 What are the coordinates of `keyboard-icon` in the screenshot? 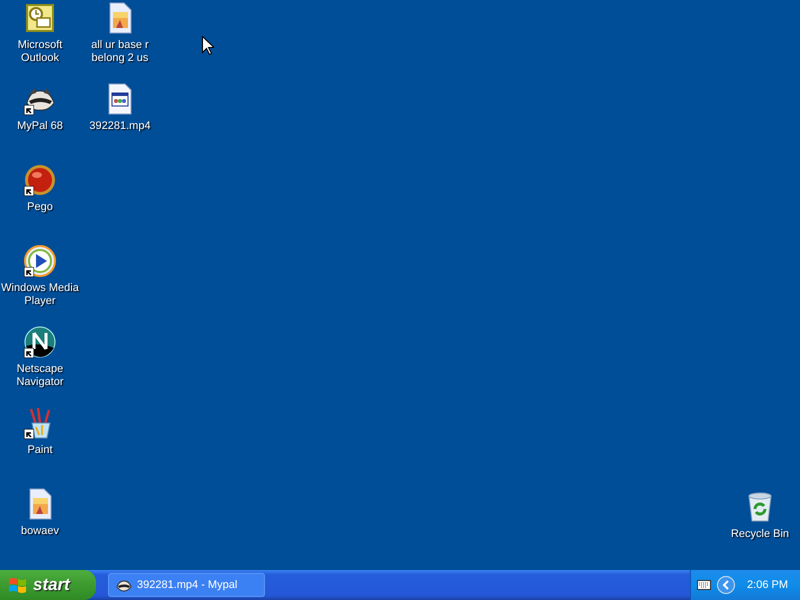 It's located at (704, 585).